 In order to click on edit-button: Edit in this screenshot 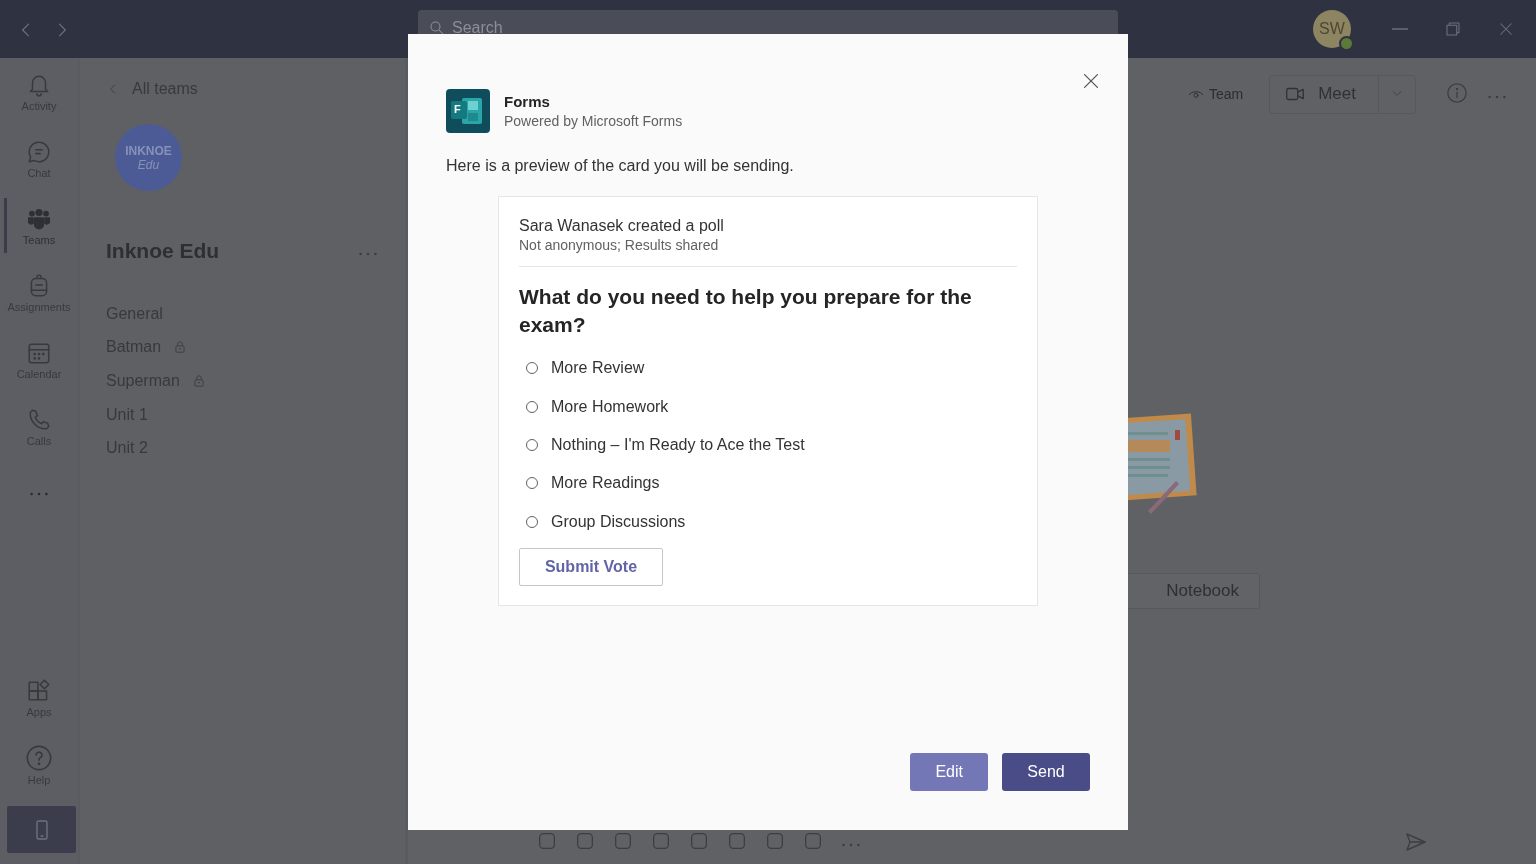, I will do `click(949, 772)`.